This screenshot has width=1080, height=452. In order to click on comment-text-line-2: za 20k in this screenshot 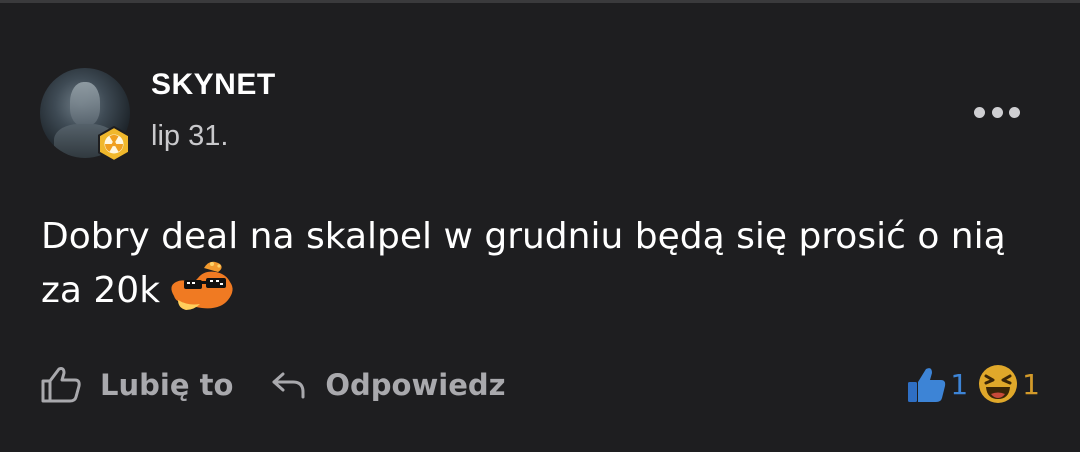, I will do `click(541, 289)`.